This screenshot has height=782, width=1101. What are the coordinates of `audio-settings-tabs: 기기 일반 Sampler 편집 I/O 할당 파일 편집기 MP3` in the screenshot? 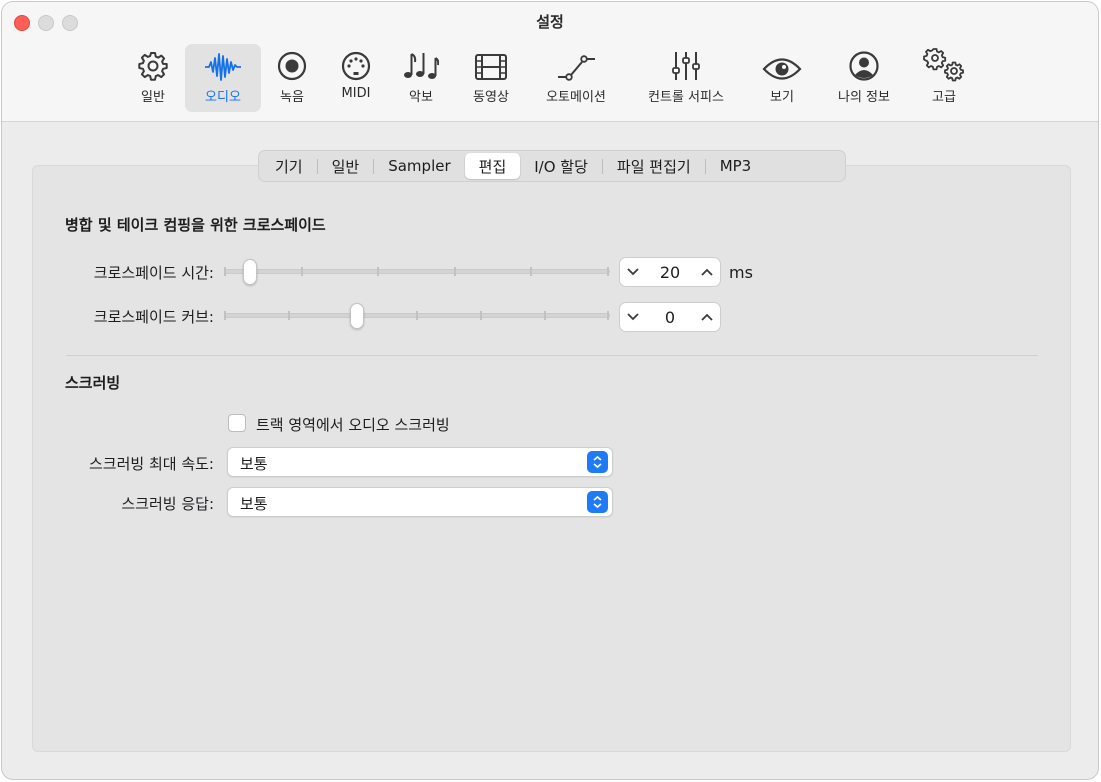 It's located at (552, 166).